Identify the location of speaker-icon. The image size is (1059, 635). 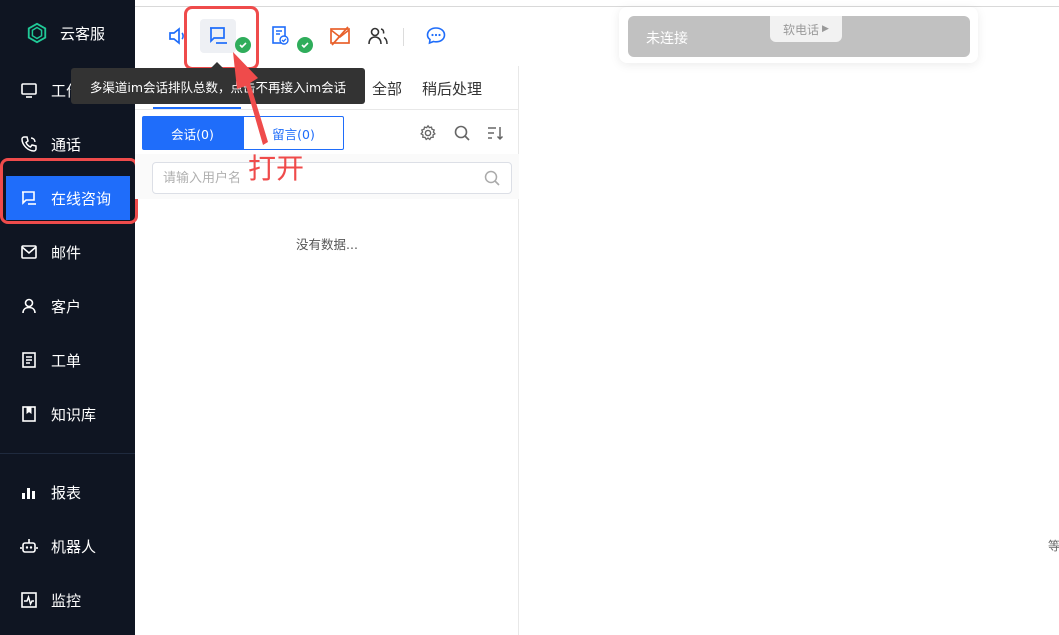
(178, 36).